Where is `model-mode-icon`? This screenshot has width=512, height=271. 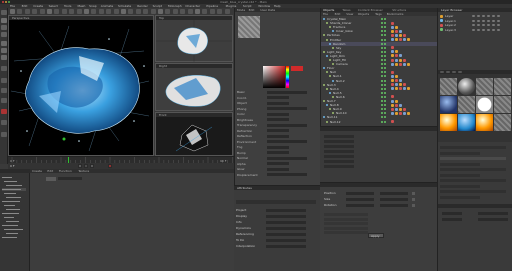
model-mode-icon is located at coordinates (4, 20).